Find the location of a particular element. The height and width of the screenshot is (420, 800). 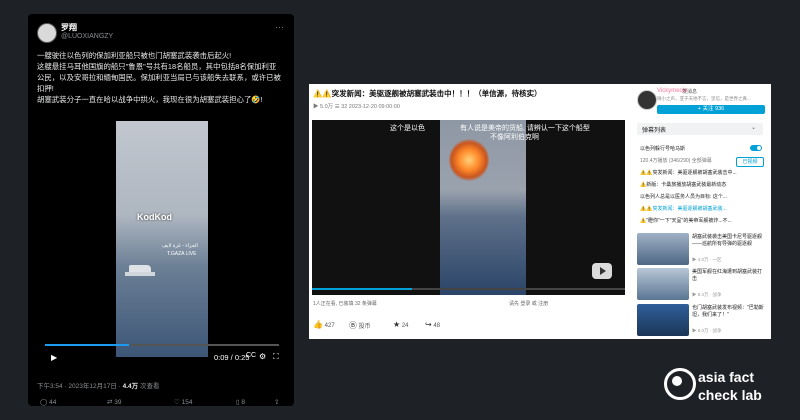

tweet-text-line: 胡塞武装分子一直在哈以战争中拱火，我现在很为胡塞武装担心了🤣! is located at coordinates (150, 99).